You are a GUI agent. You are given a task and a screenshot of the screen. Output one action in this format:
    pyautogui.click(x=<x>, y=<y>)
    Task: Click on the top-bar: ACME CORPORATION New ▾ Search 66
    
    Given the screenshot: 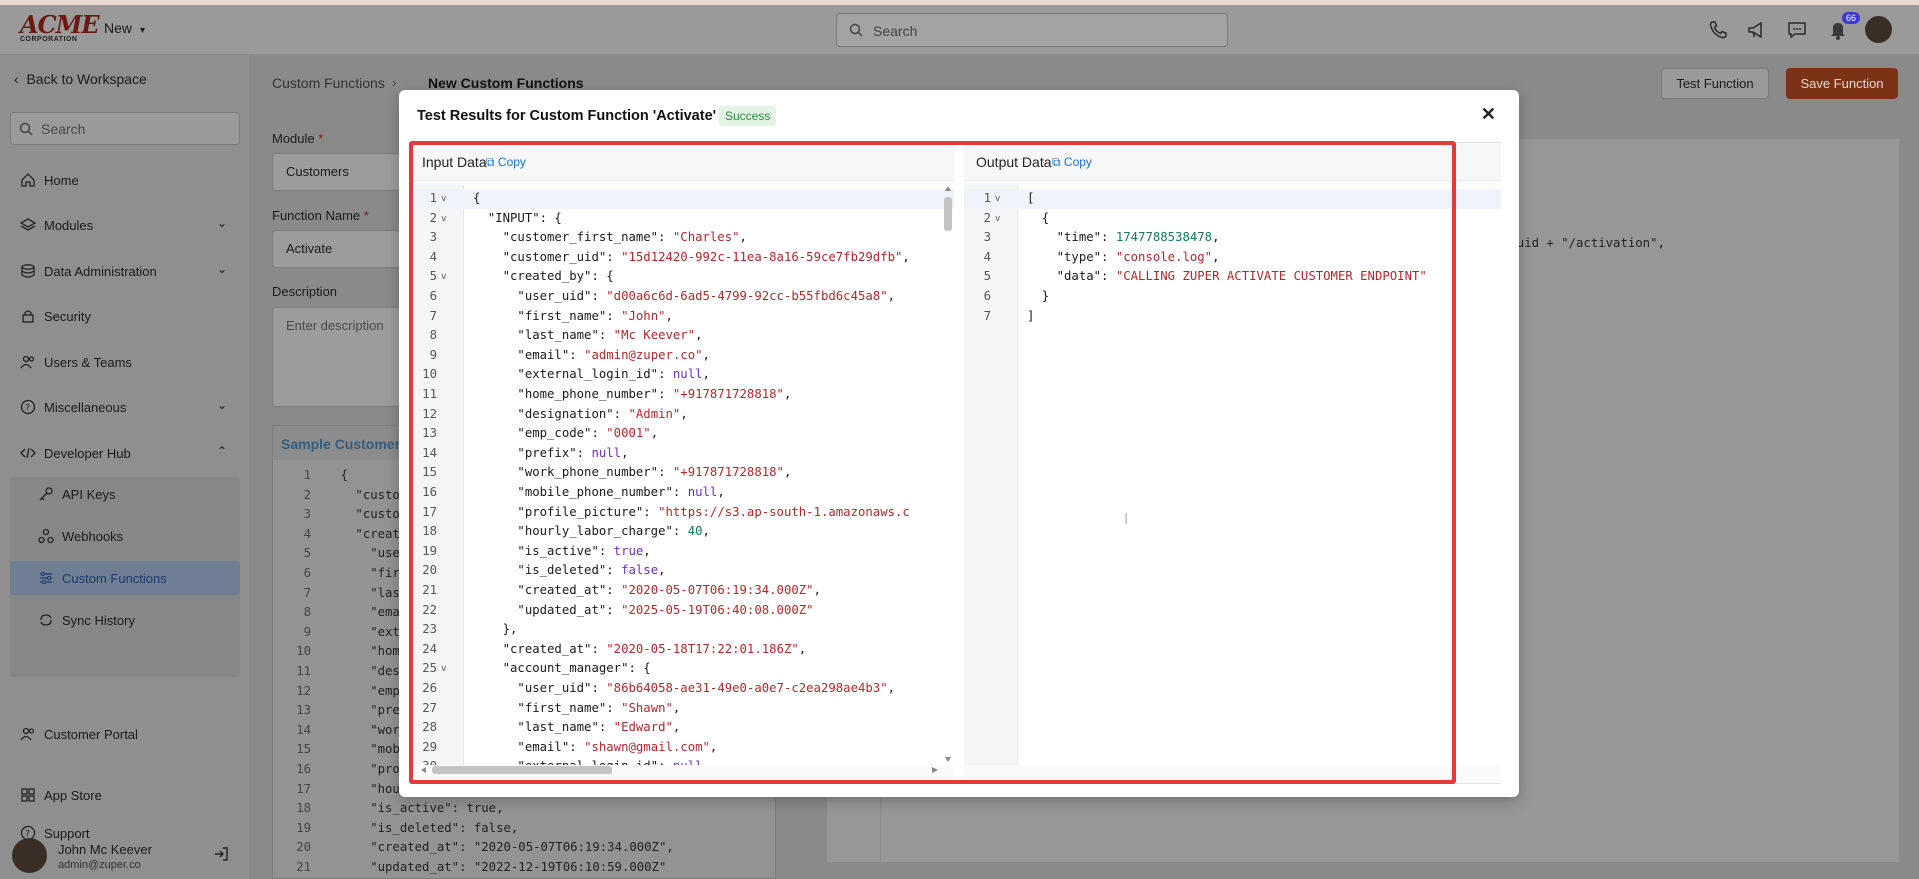 What is the action you would take?
    pyautogui.click(x=959, y=30)
    